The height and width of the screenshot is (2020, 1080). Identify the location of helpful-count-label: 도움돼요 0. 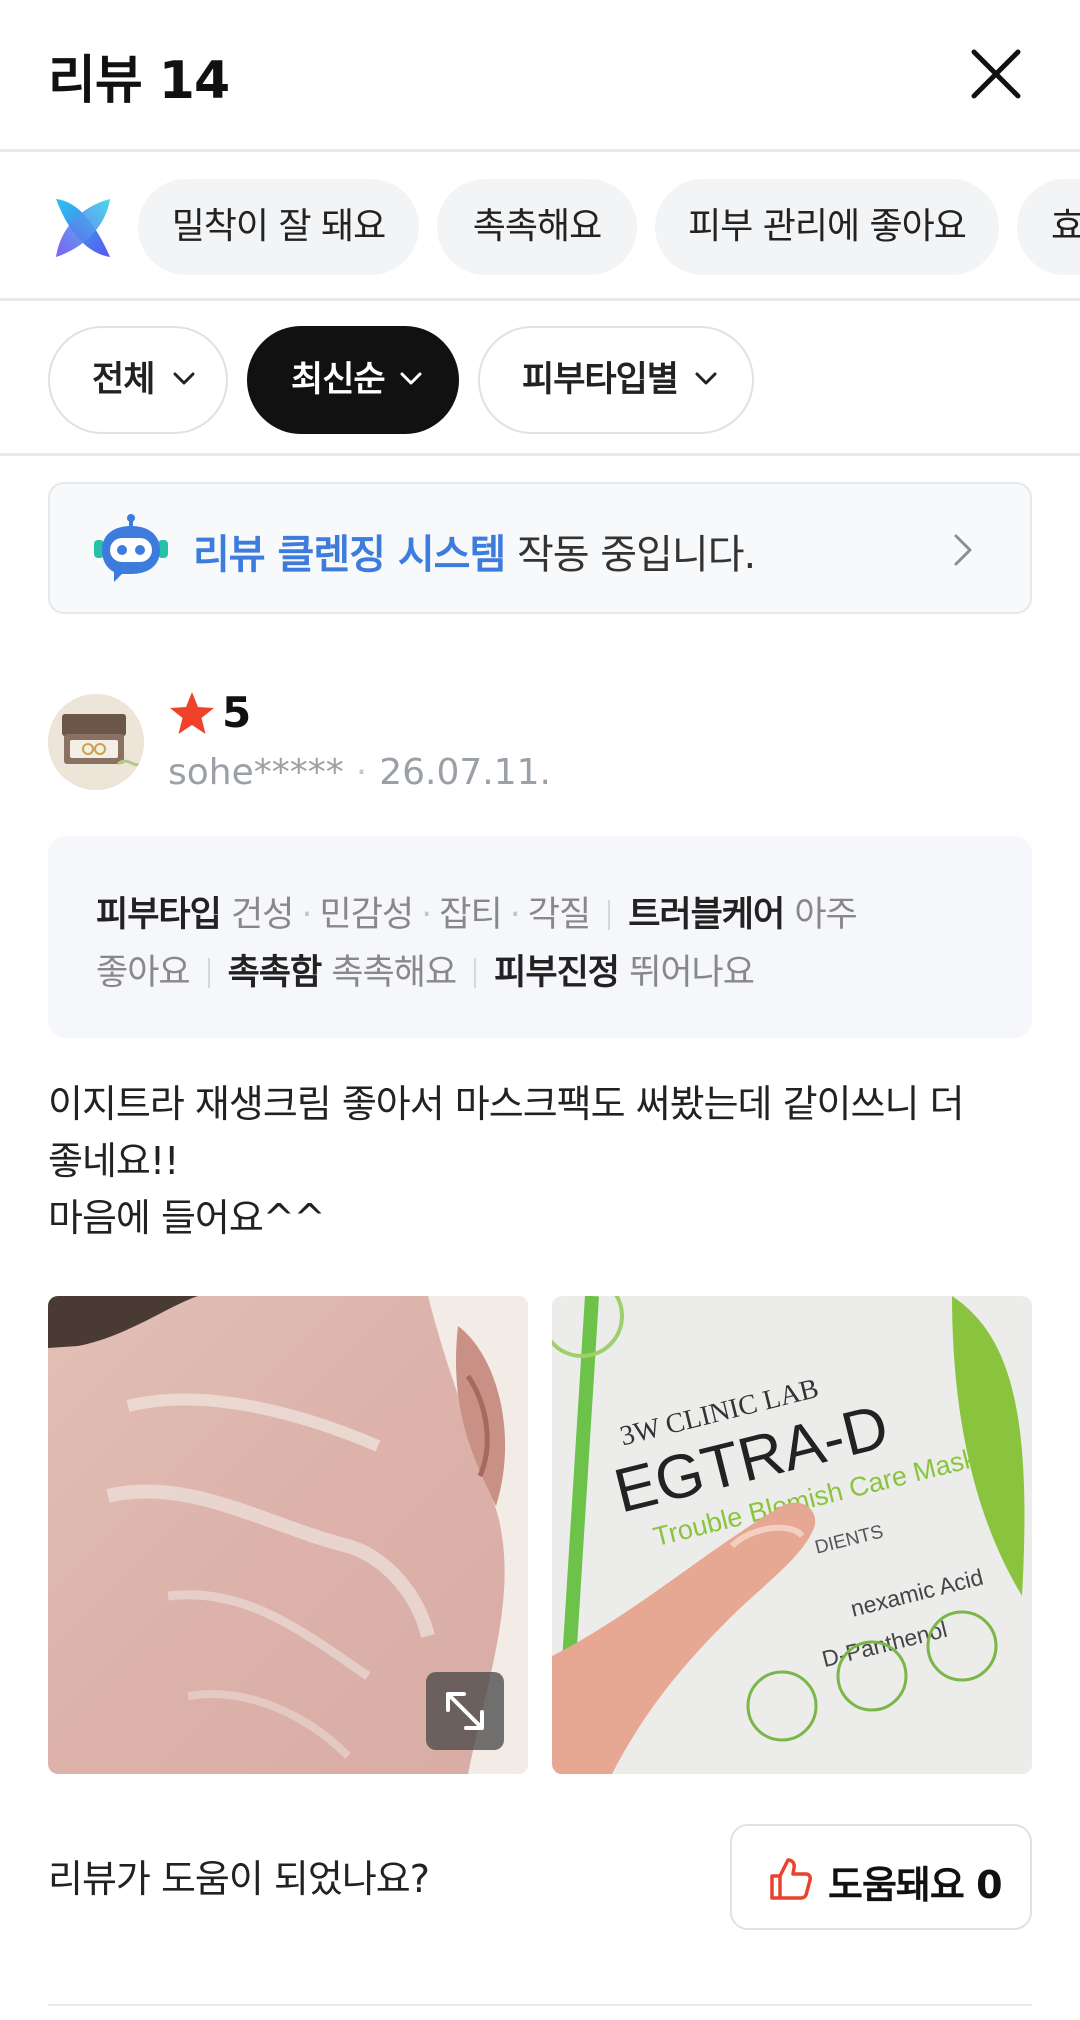
(915, 1885).